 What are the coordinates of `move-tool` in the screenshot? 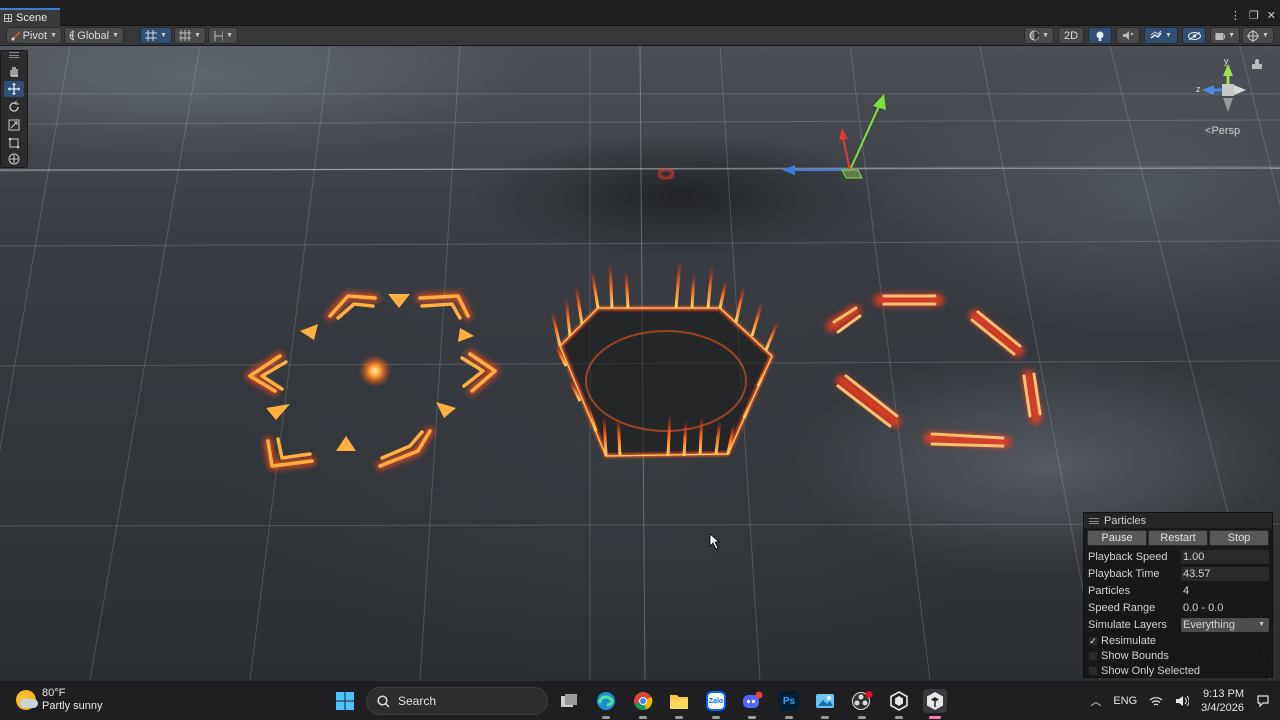 It's located at (14, 89).